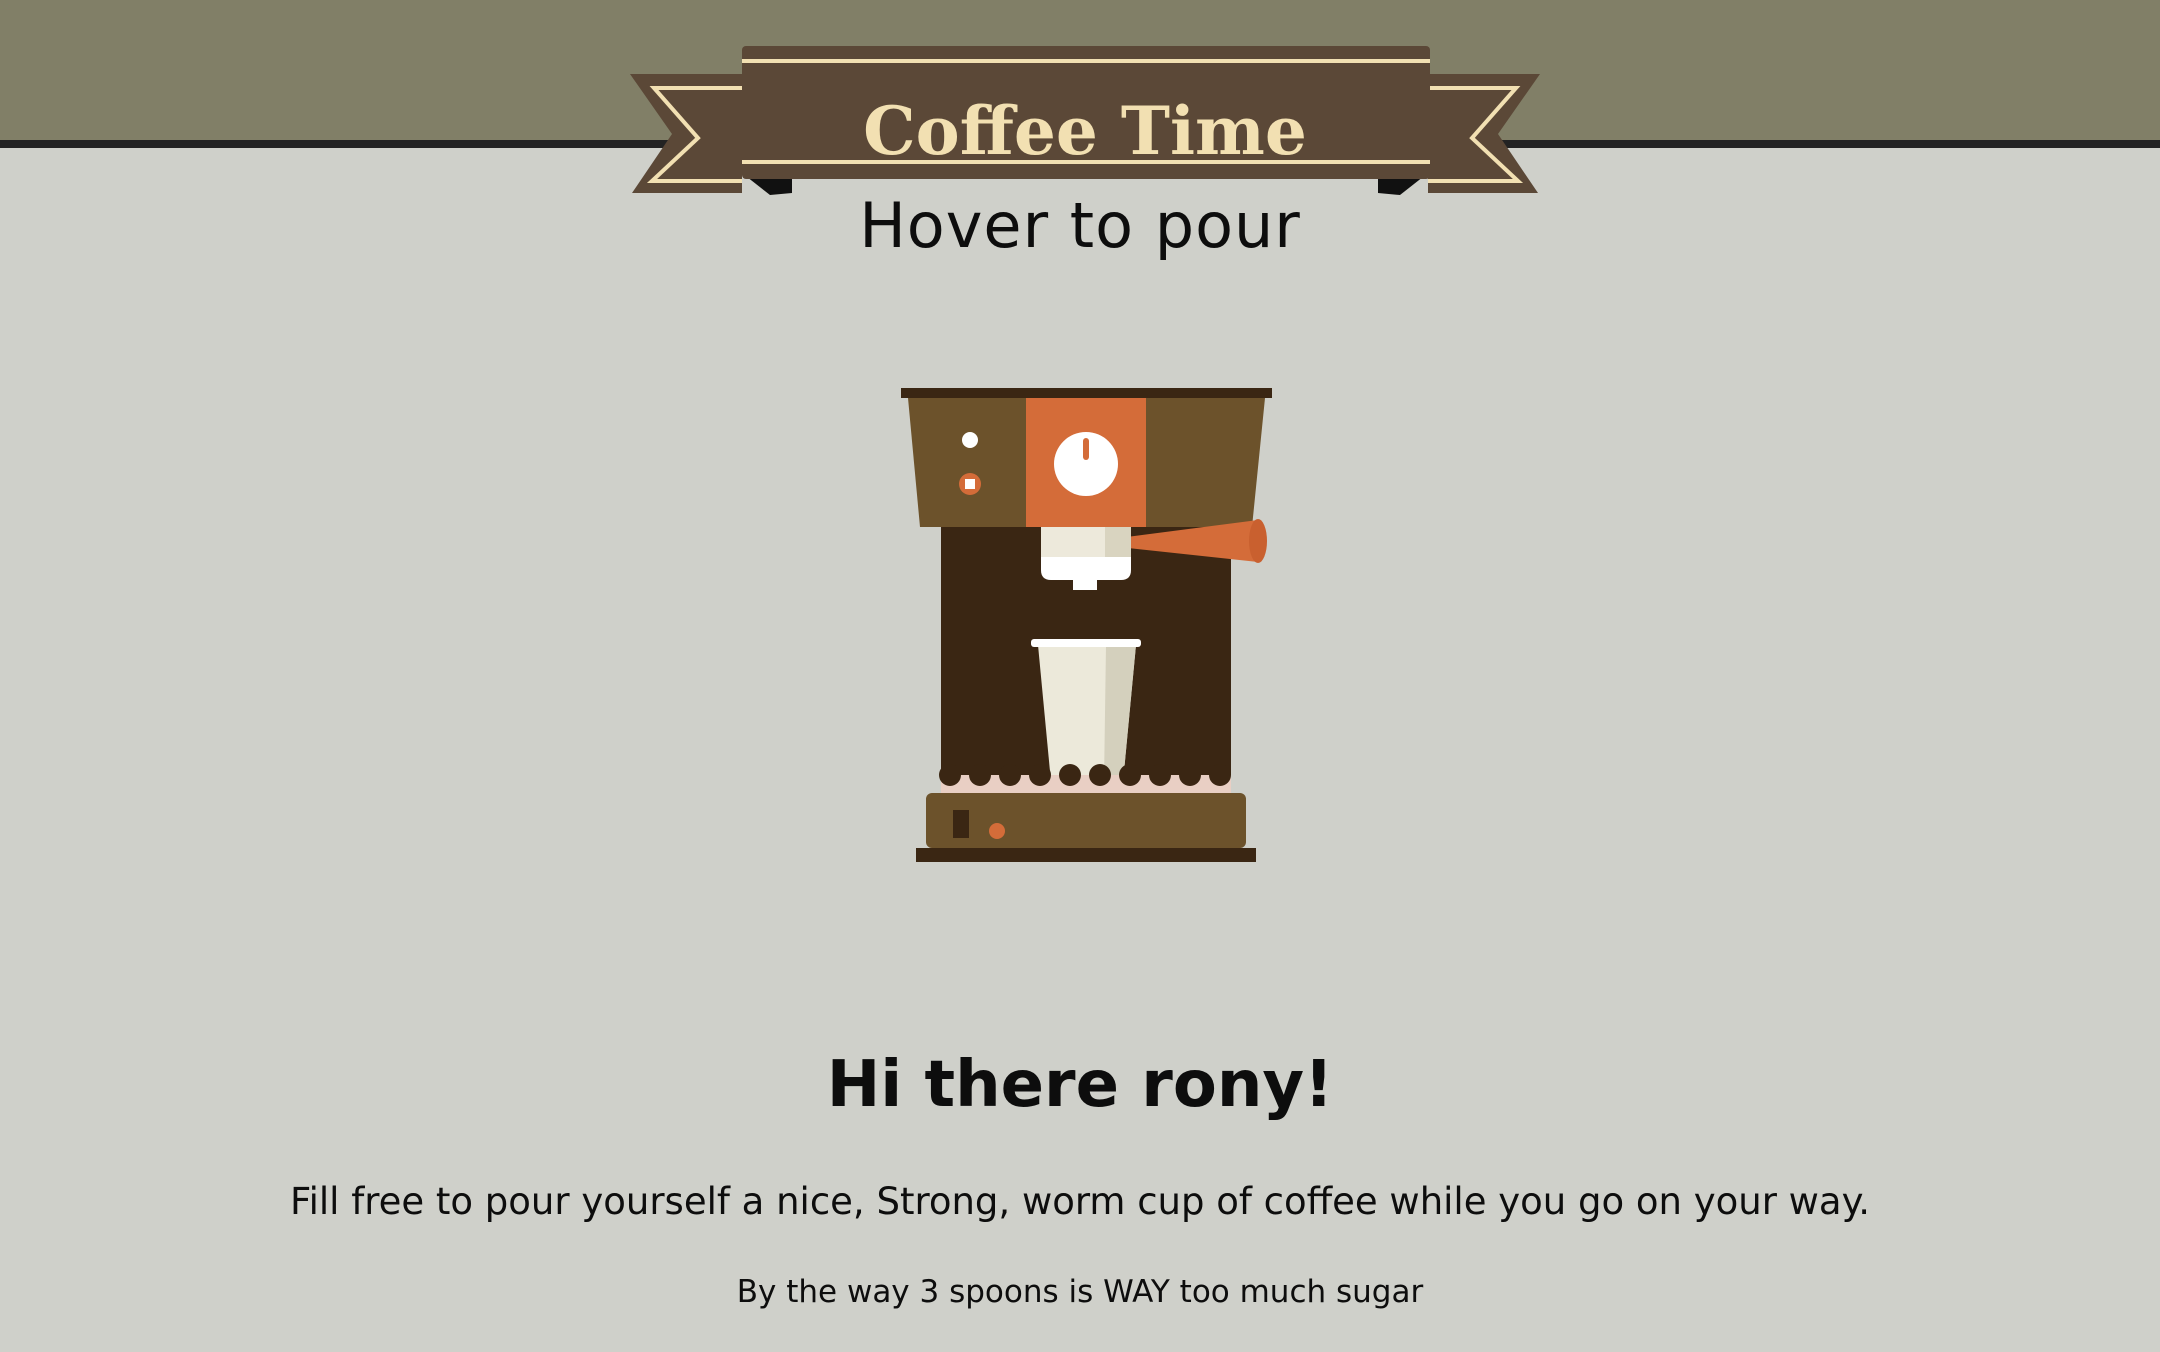  Describe the element at coordinates (1085, 131) in the screenshot. I see `page-title: Coffee Time` at that location.